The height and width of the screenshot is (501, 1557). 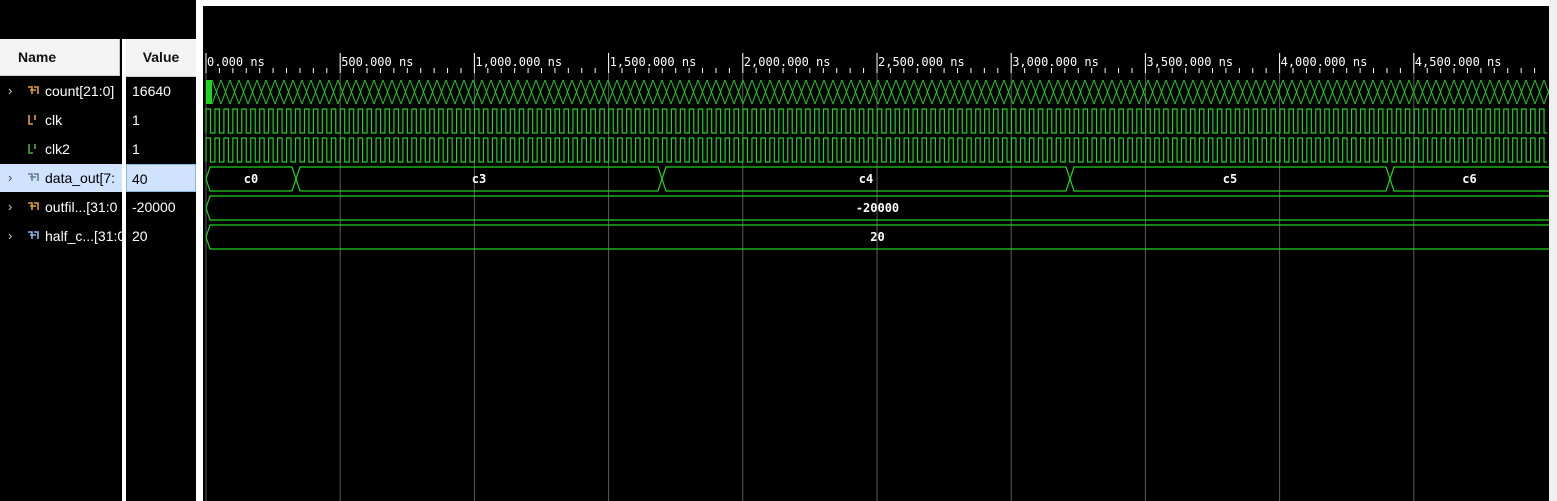 I want to click on signal-row-half: › half_c...[31:0, so click(x=61, y=236).